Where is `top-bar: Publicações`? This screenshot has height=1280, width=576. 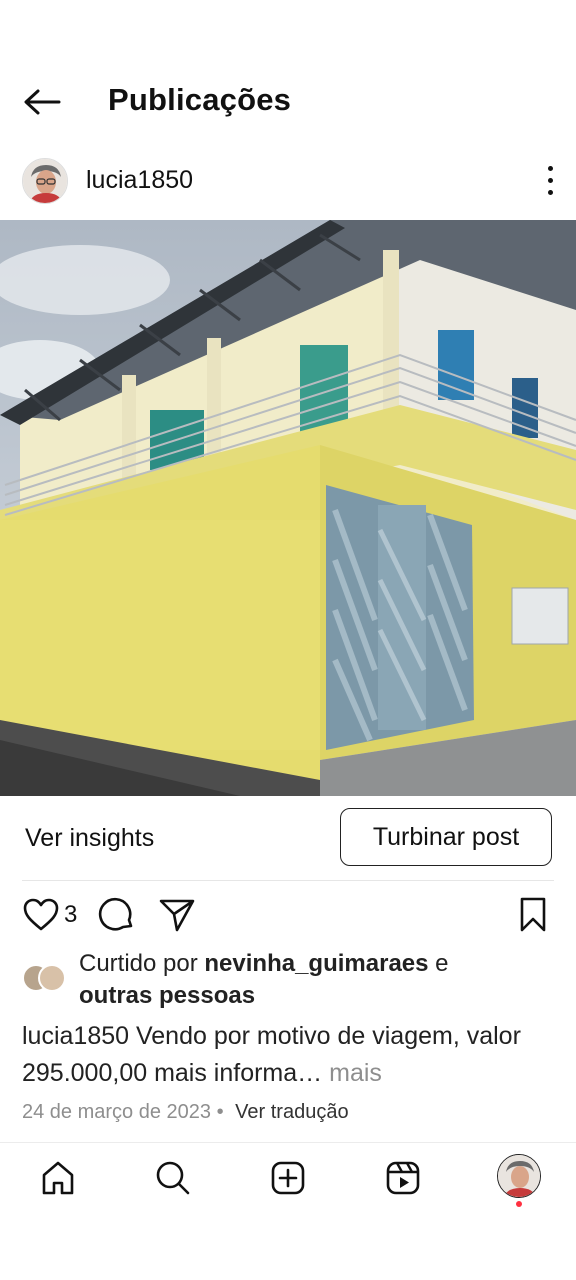
top-bar: Publicações is located at coordinates (288, 102).